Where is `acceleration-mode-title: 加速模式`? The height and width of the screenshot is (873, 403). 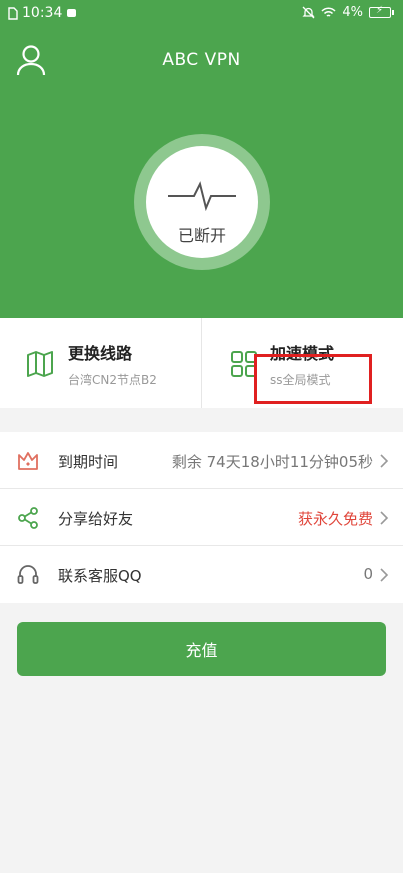 acceleration-mode-title: 加速模式 is located at coordinates (302, 353).